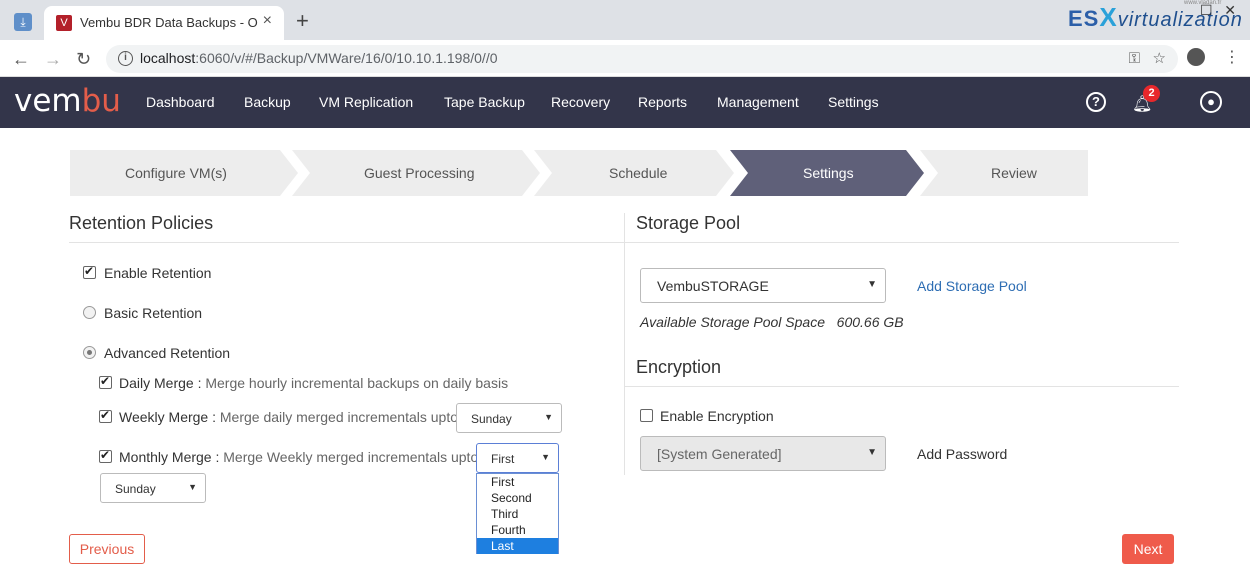 The width and height of the screenshot is (1250, 582). Describe the element at coordinates (580, 102) in the screenshot. I see `nav-recovery: Recovery` at that location.